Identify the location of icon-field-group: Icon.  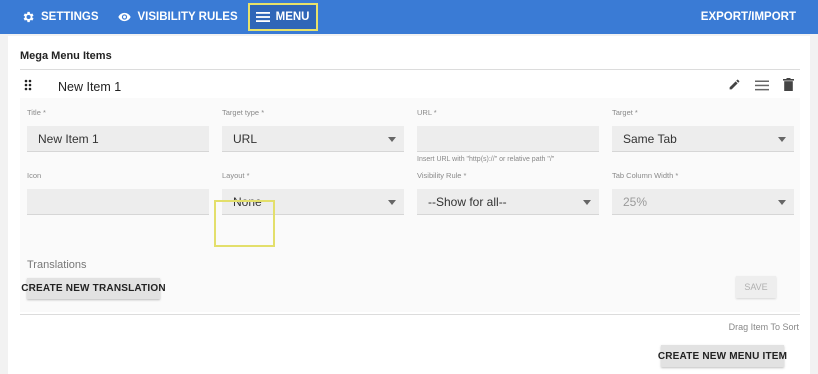
(118, 193).